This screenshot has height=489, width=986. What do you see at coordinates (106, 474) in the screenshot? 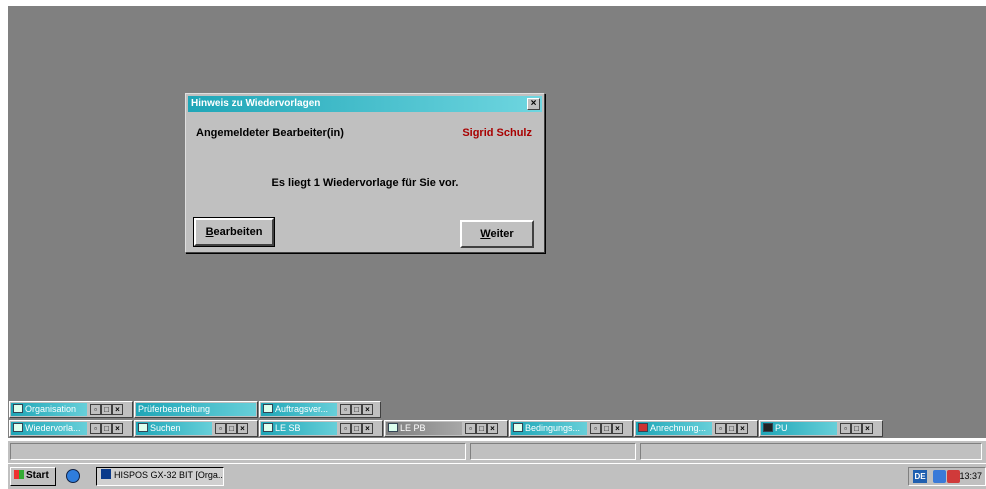
I see `hispos-app-icon` at bounding box center [106, 474].